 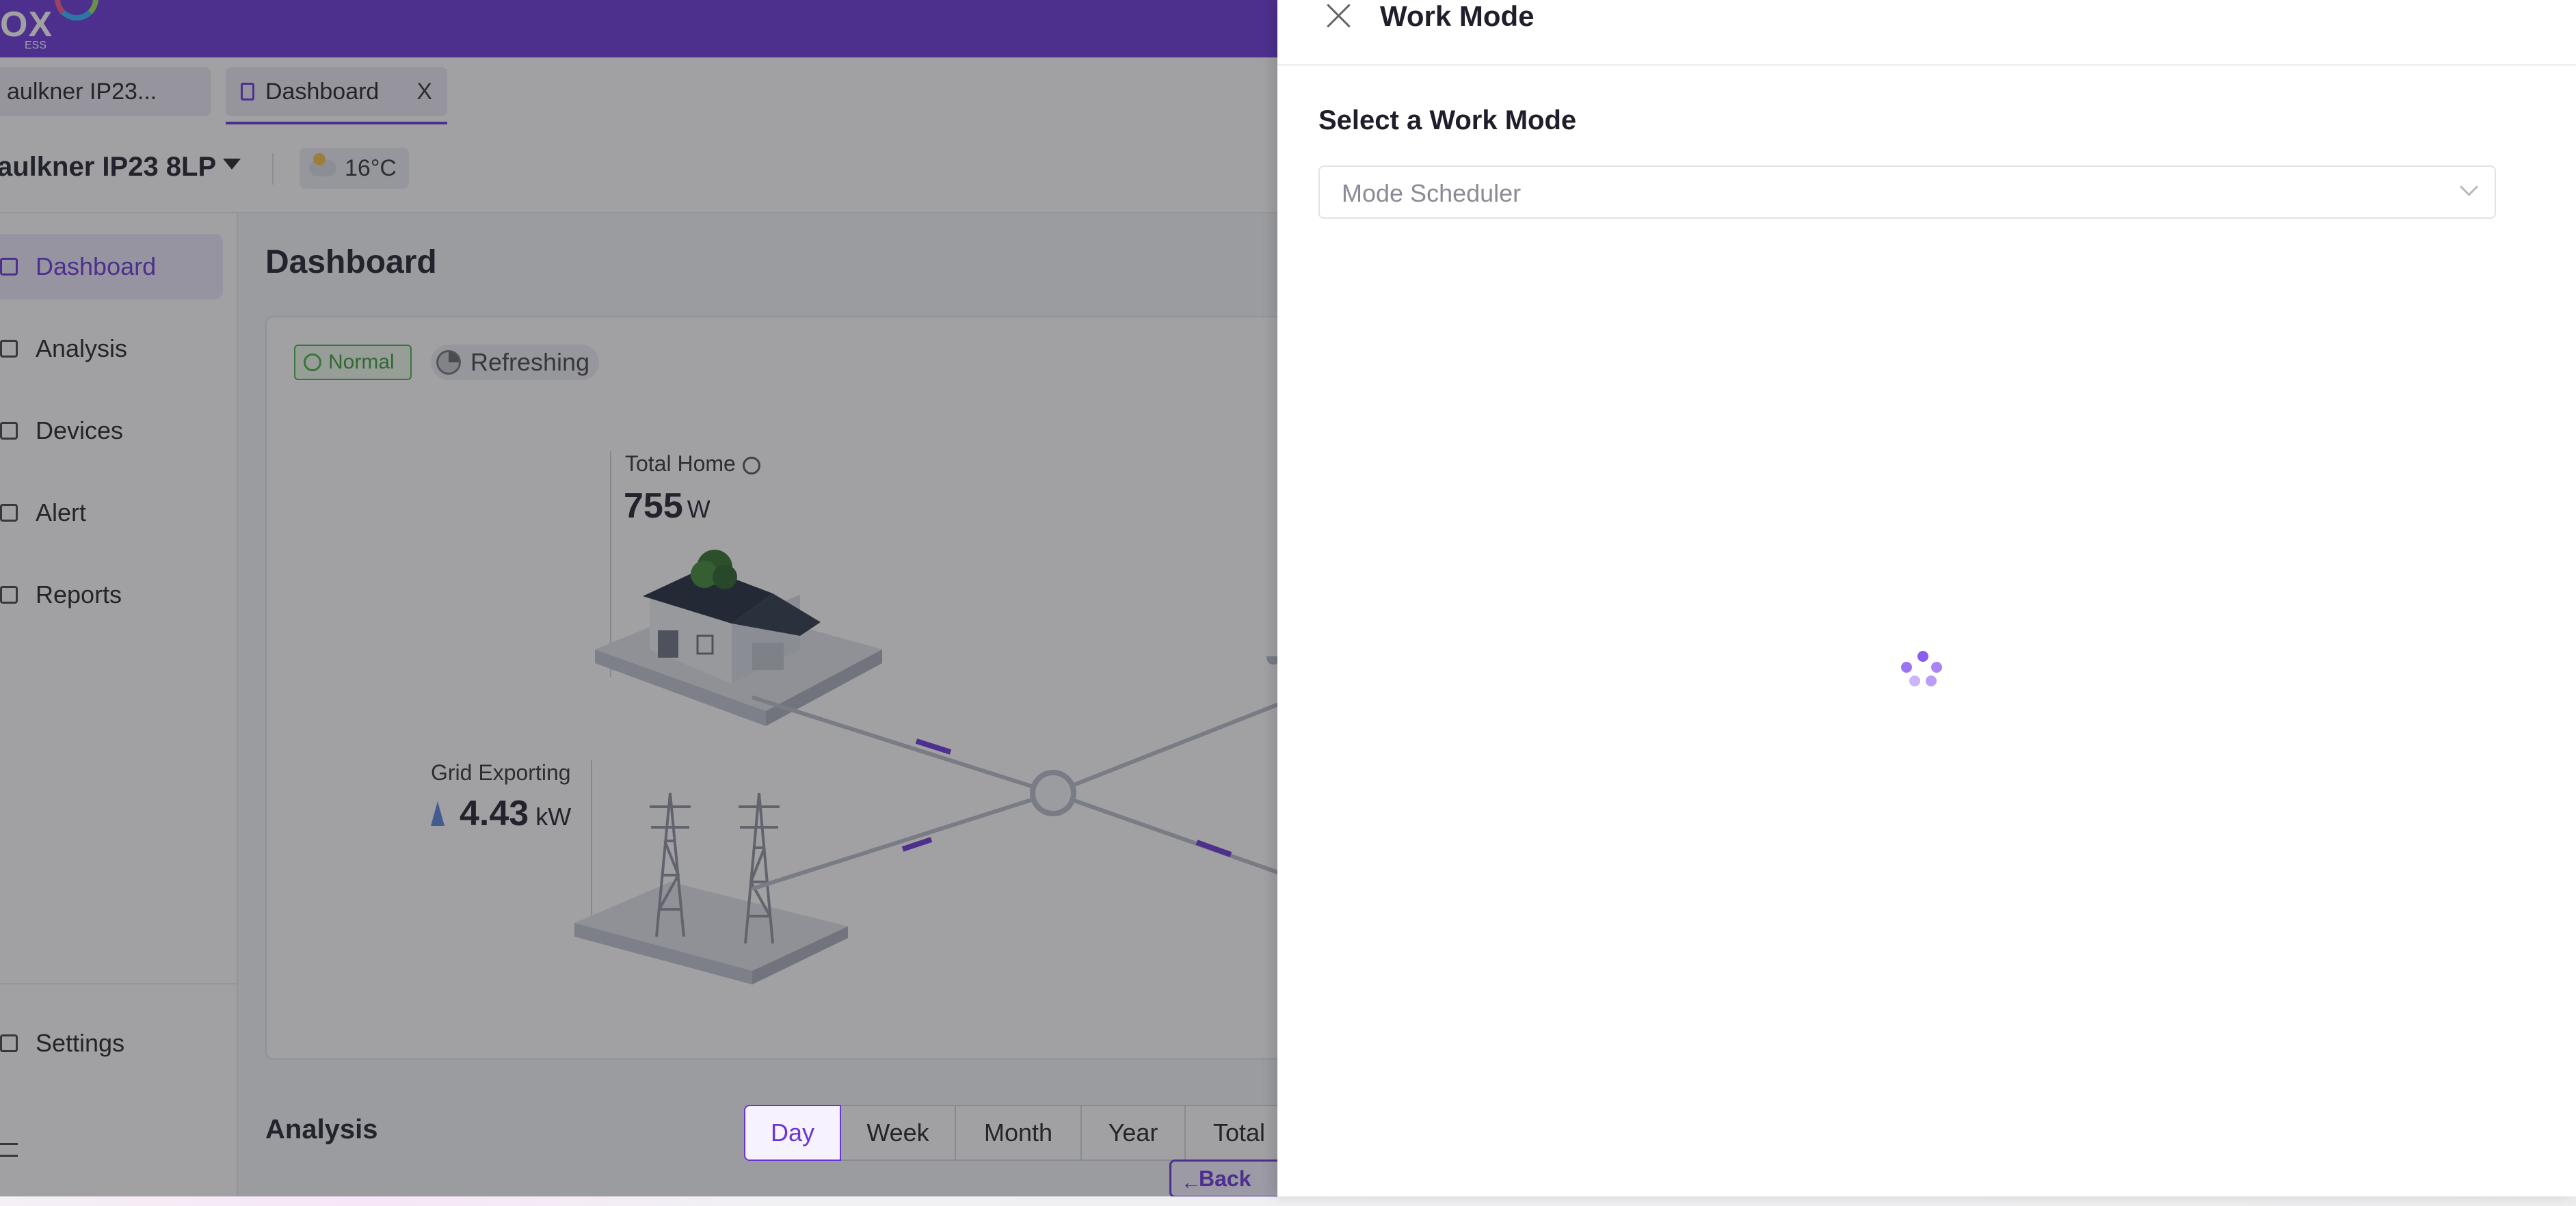 What do you see at coordinates (1923, 673) in the screenshot?
I see `loading-spinner-icon` at bounding box center [1923, 673].